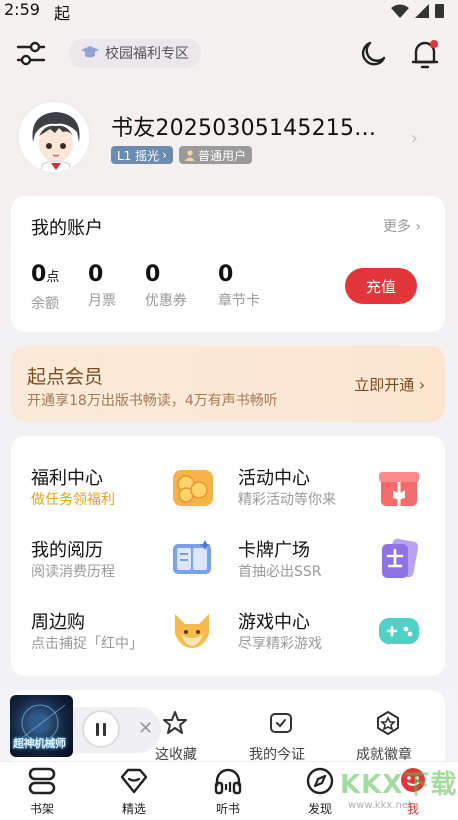 Image resolution: width=458 pixels, height=820 pixels. I want to click on gamepad-icon, so click(399, 631).